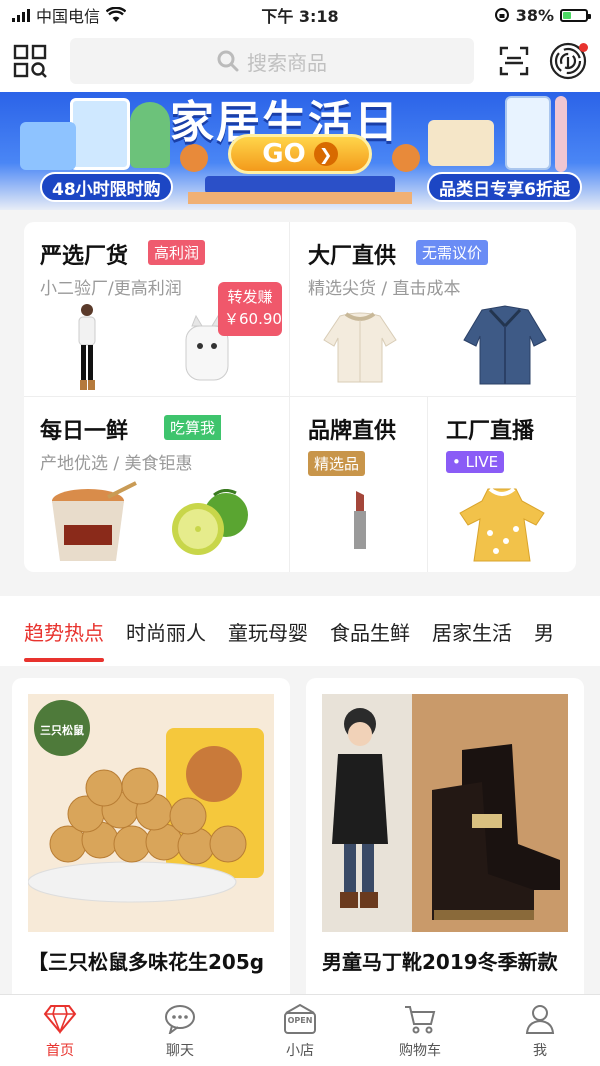 This screenshot has width=600, height=1066. What do you see at coordinates (106, 187) in the screenshot?
I see `flash-sale-pill: 48小时限时购` at bounding box center [106, 187].